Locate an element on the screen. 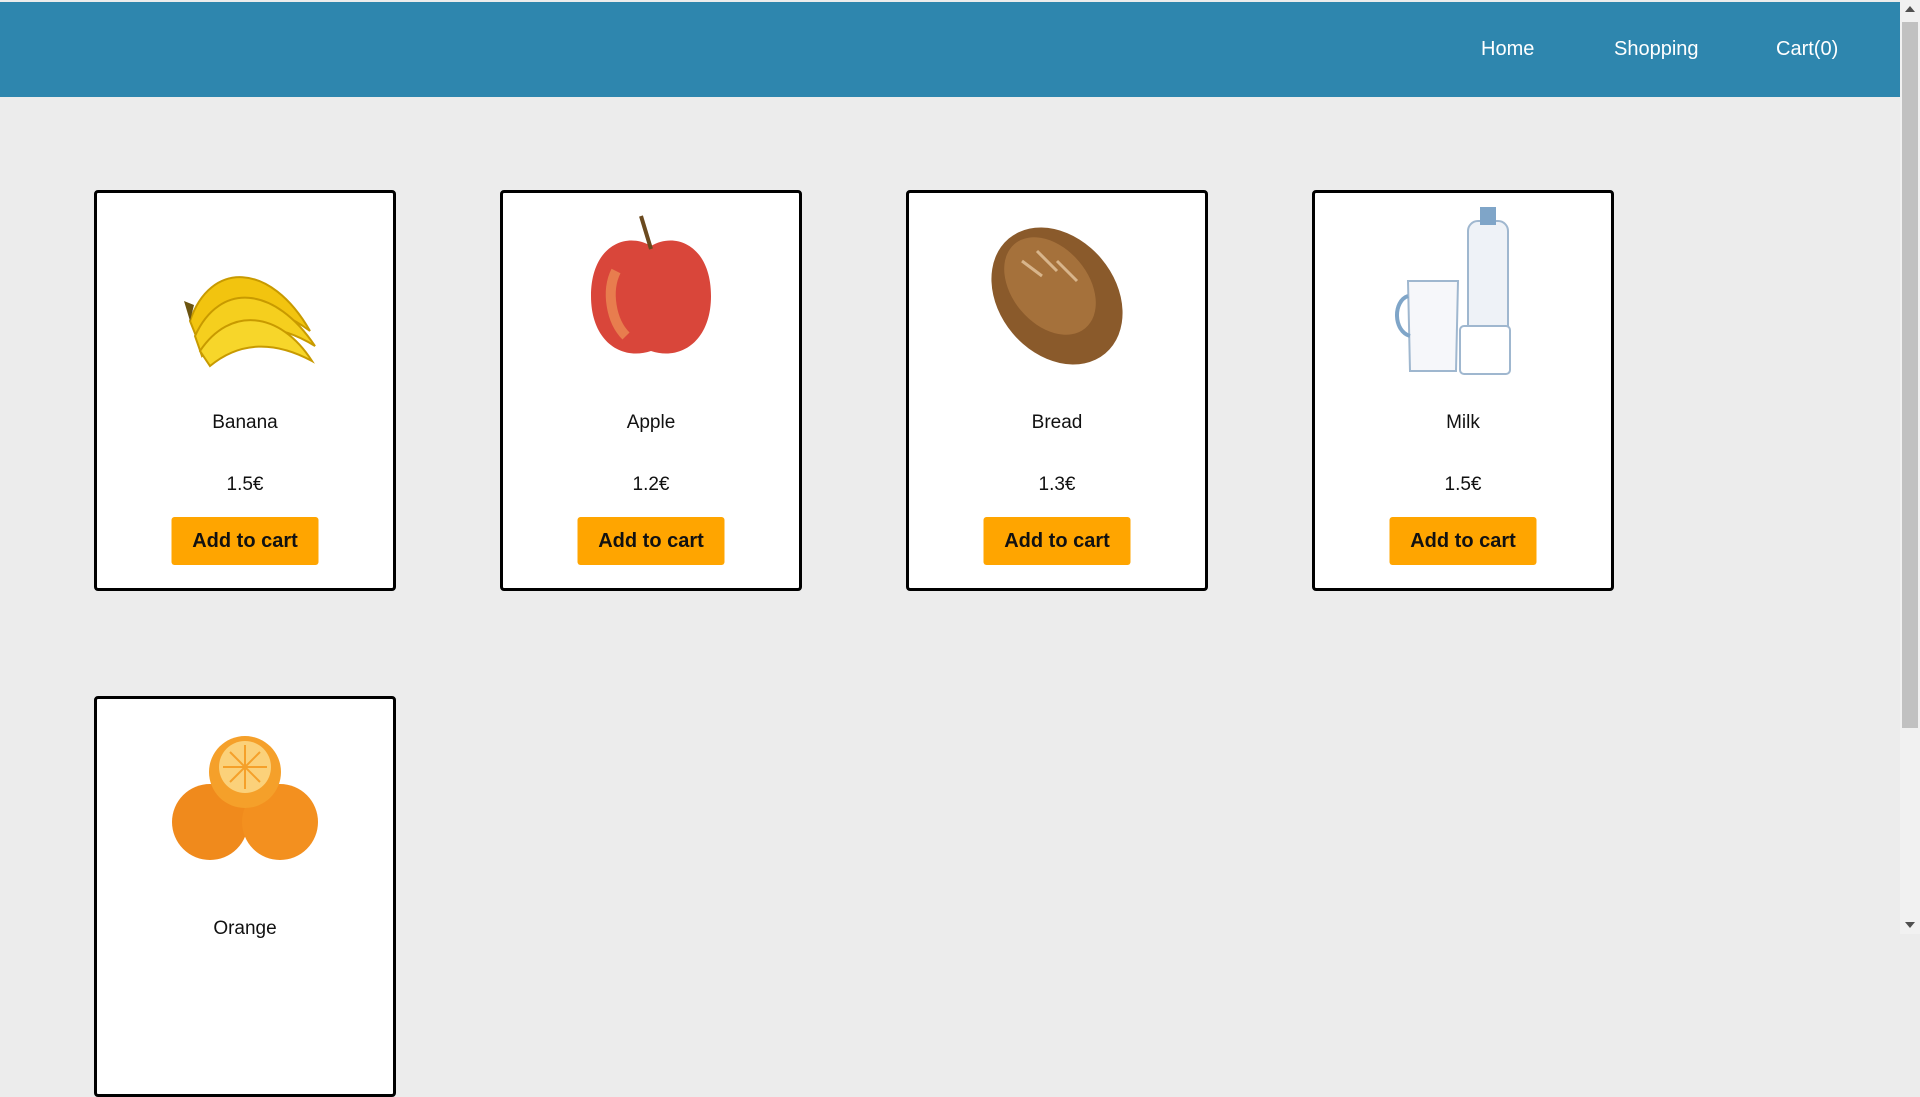 This screenshot has width=1920, height=1097. orange-image is located at coordinates (245, 802).